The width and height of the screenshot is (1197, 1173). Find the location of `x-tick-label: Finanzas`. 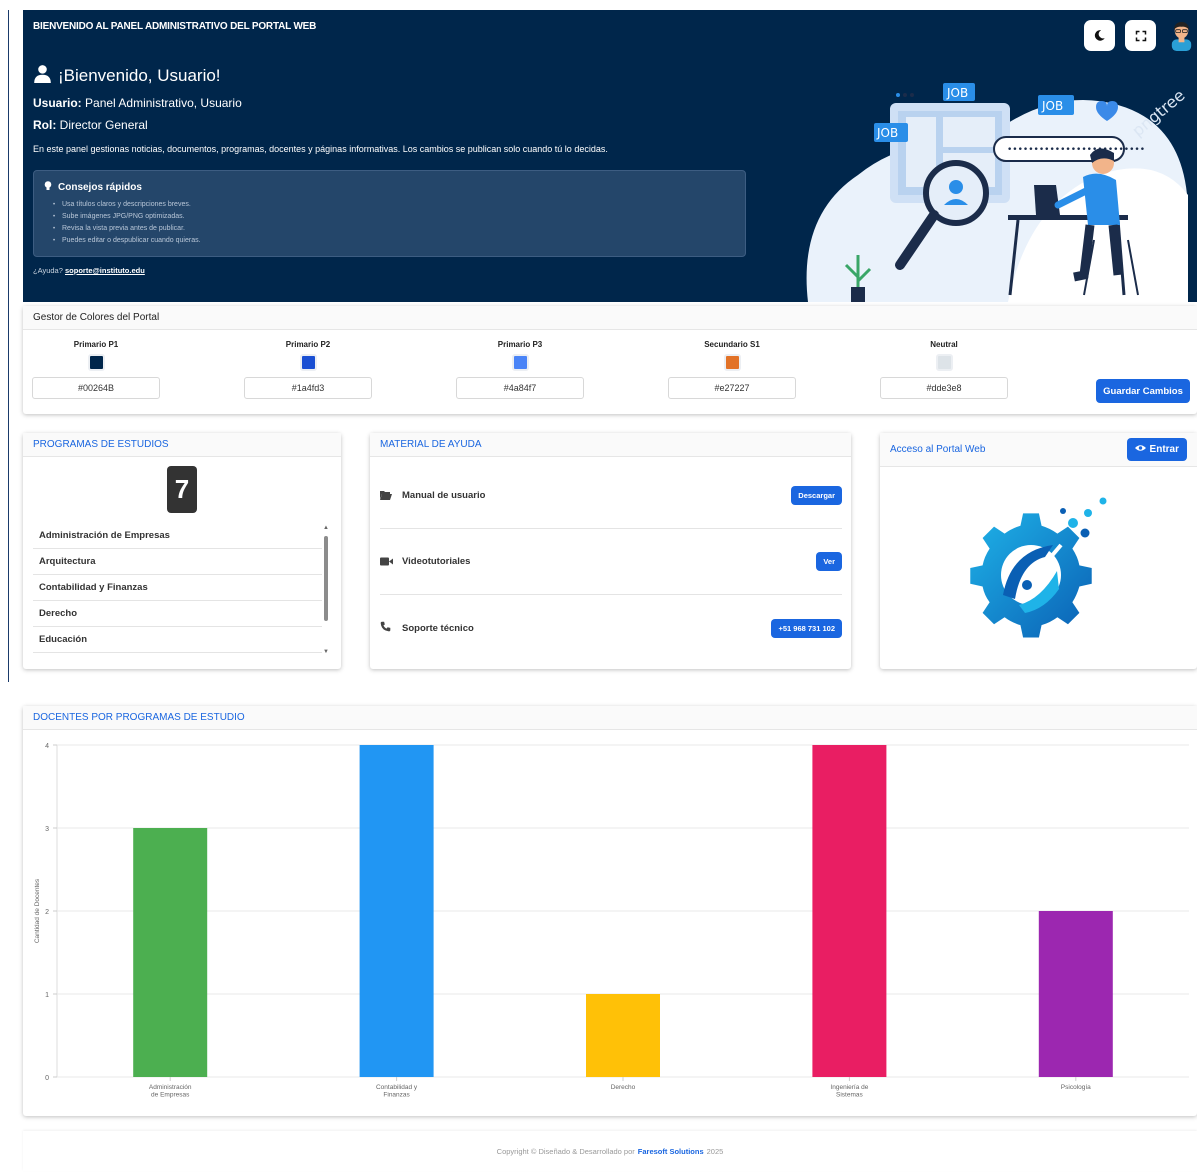

x-tick-label: Finanzas is located at coordinates (396, 1095).